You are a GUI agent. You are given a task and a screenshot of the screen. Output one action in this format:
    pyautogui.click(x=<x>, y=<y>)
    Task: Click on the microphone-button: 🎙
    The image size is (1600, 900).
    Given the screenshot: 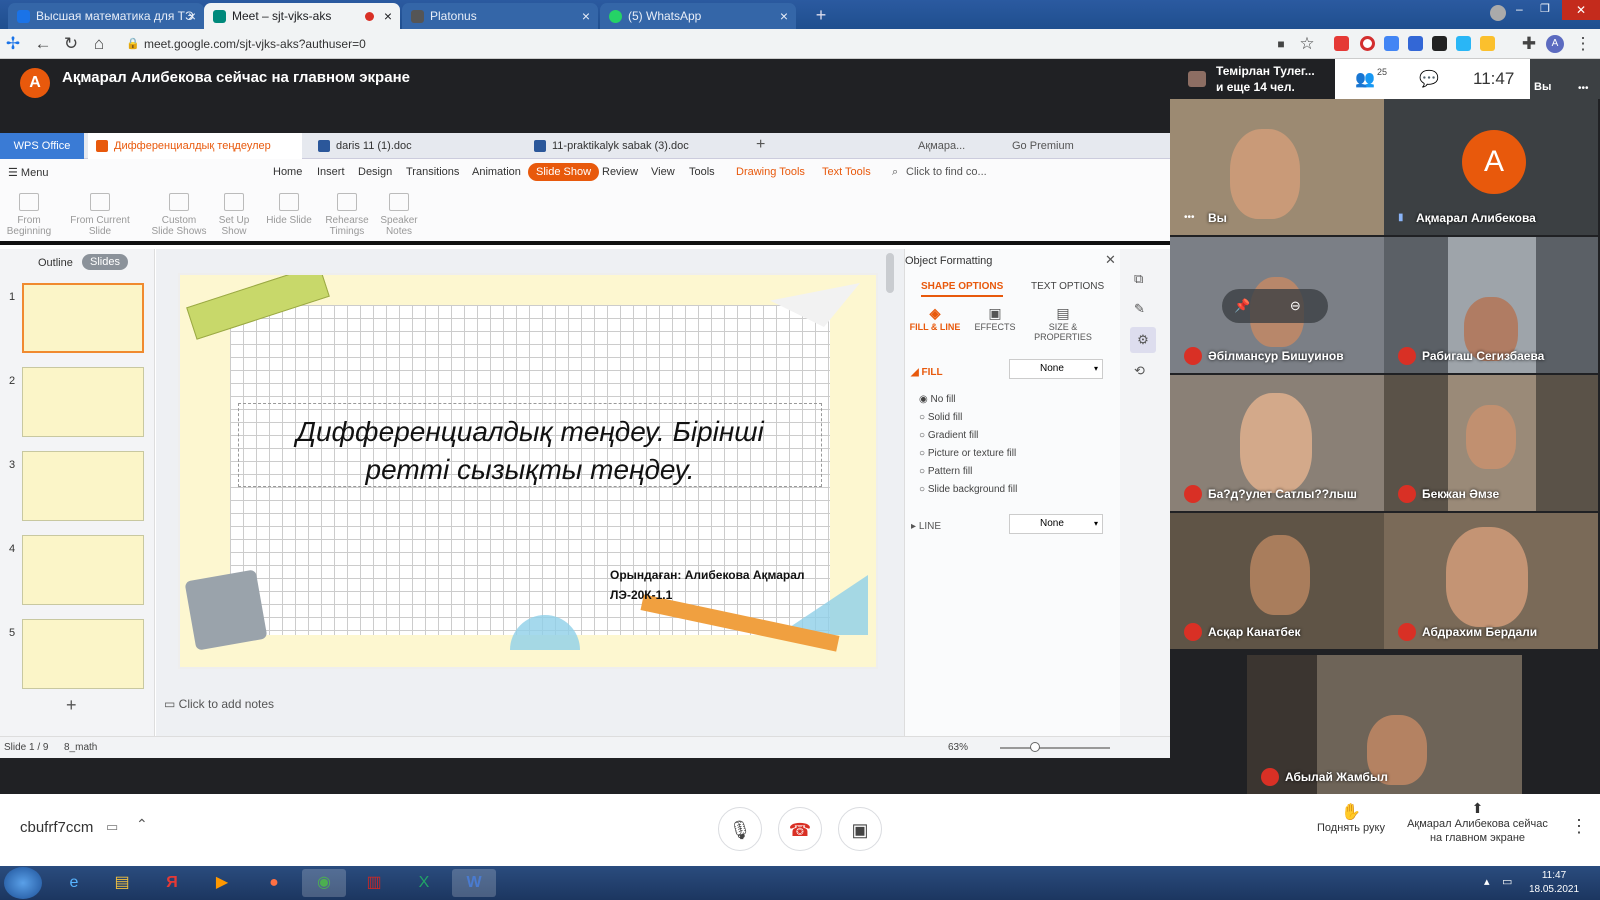 What is the action you would take?
    pyautogui.click(x=740, y=829)
    